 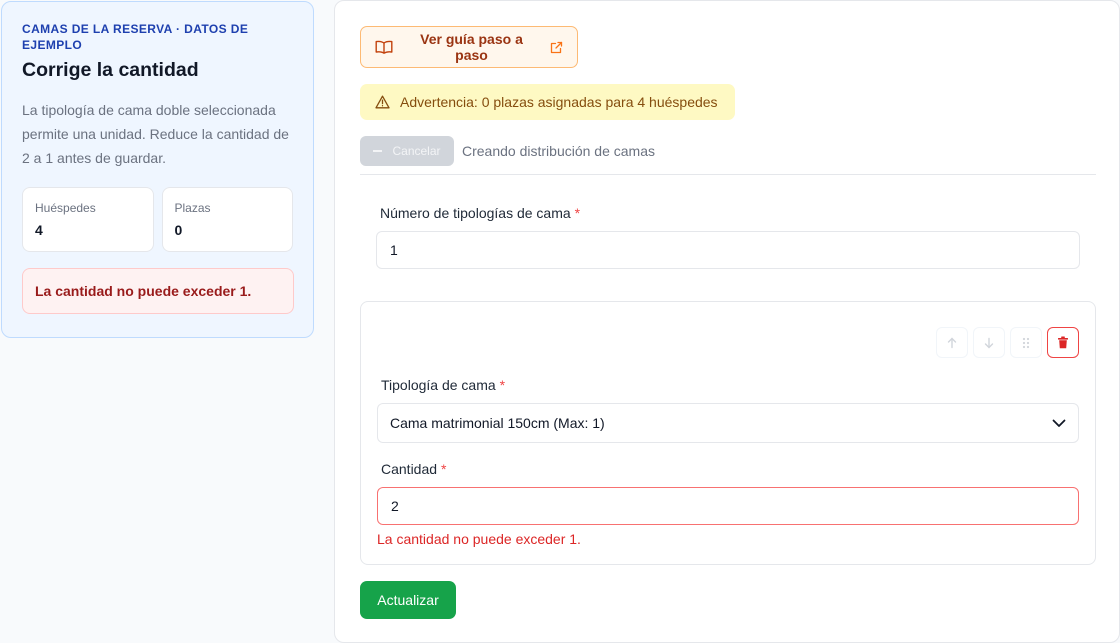 I want to click on update-button-label: Actualizar, so click(x=408, y=600).